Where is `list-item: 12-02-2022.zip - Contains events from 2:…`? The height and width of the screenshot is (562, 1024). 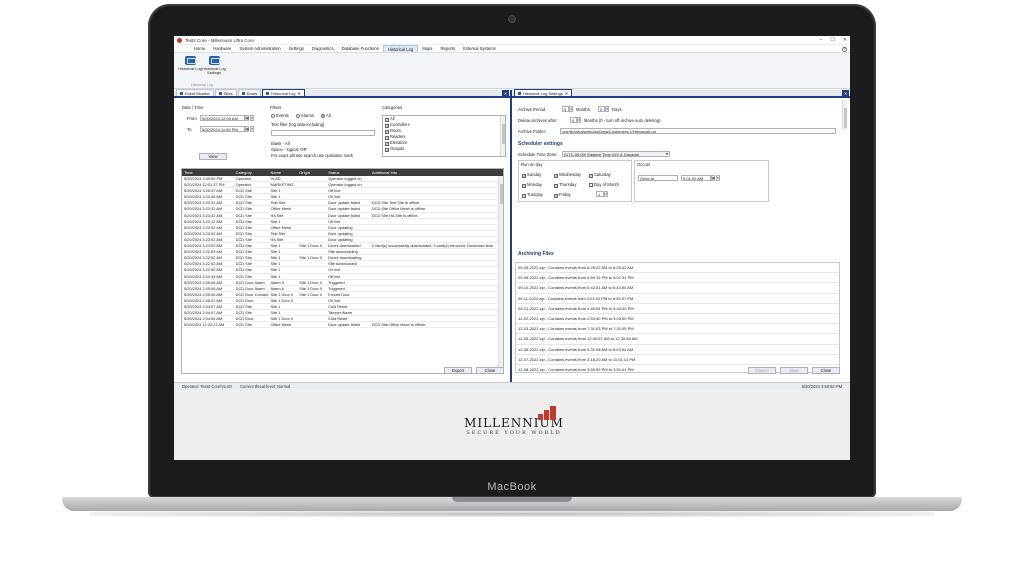
list-item: 12-02-2022.zip - Contains events from 2:… is located at coordinates (677, 319).